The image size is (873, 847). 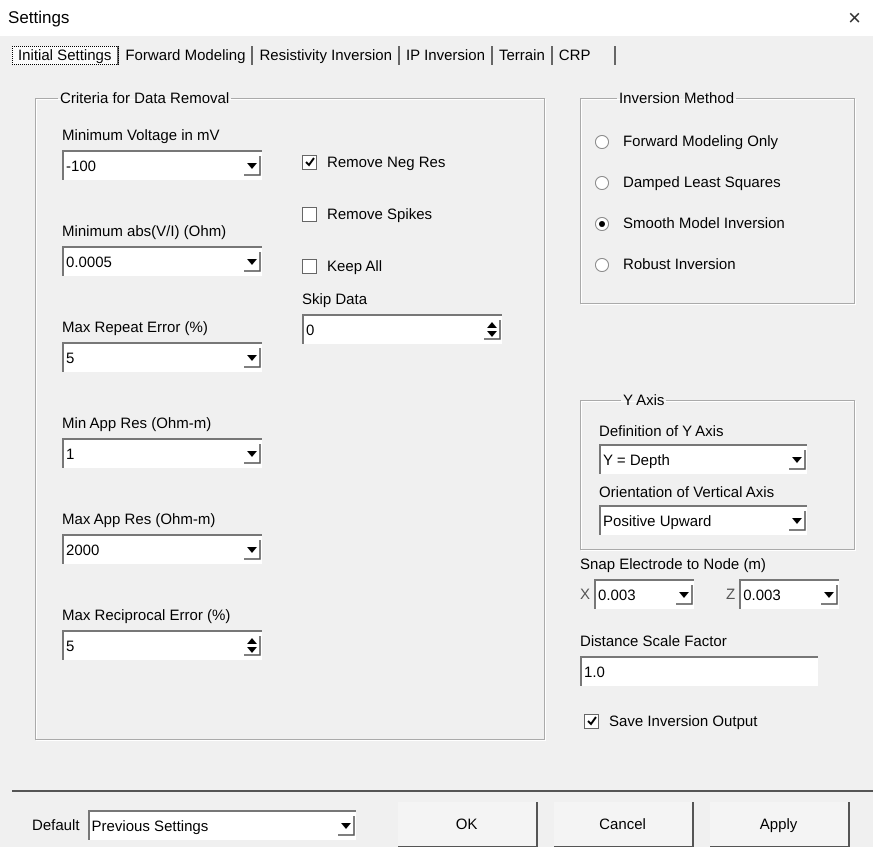 What do you see at coordinates (702, 182) in the screenshot?
I see `radio-label: Damped Least Squares` at bounding box center [702, 182].